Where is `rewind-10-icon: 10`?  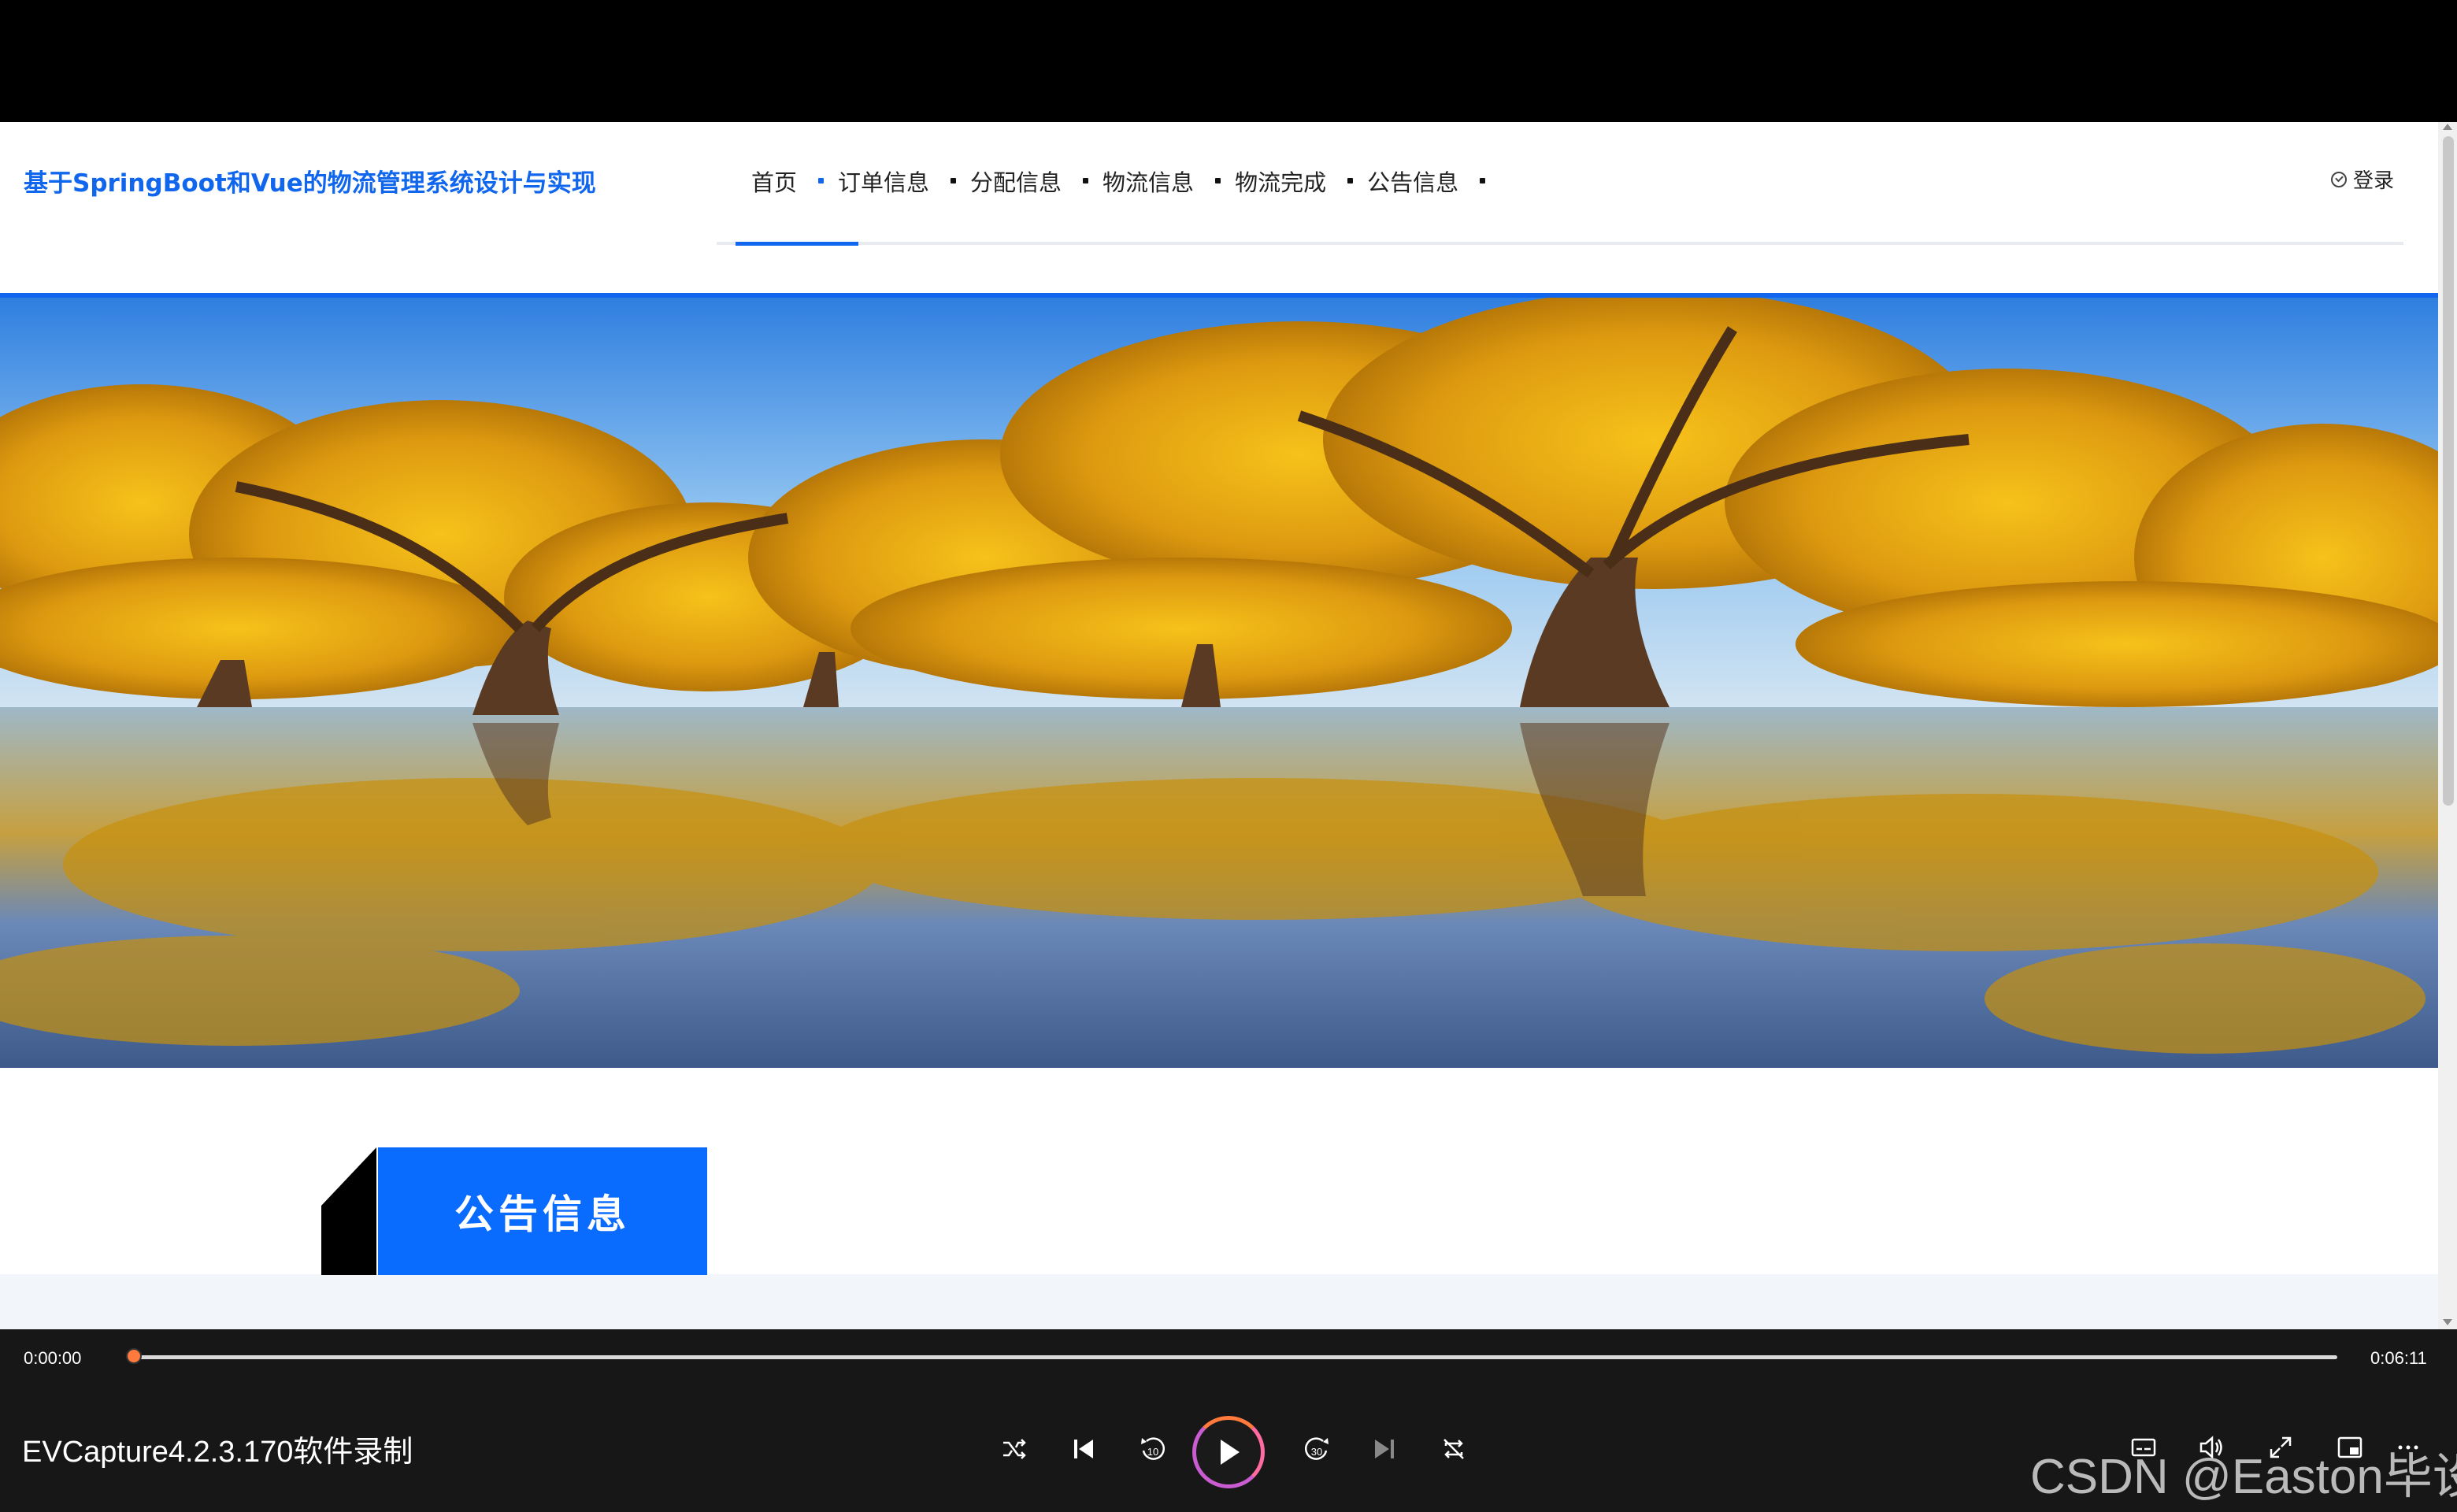 rewind-10-icon: 10 is located at coordinates (1153, 1448).